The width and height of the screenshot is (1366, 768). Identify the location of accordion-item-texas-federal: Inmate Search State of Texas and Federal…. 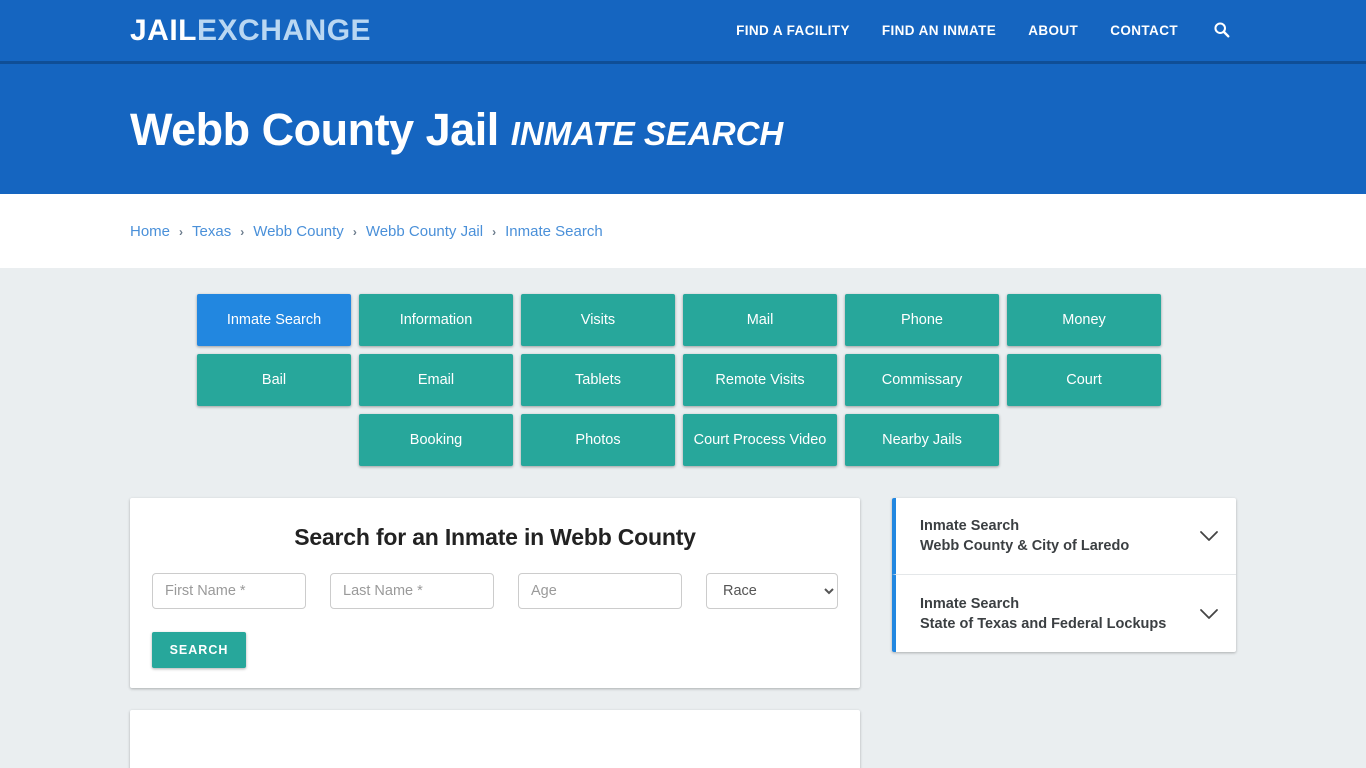
(1064, 613).